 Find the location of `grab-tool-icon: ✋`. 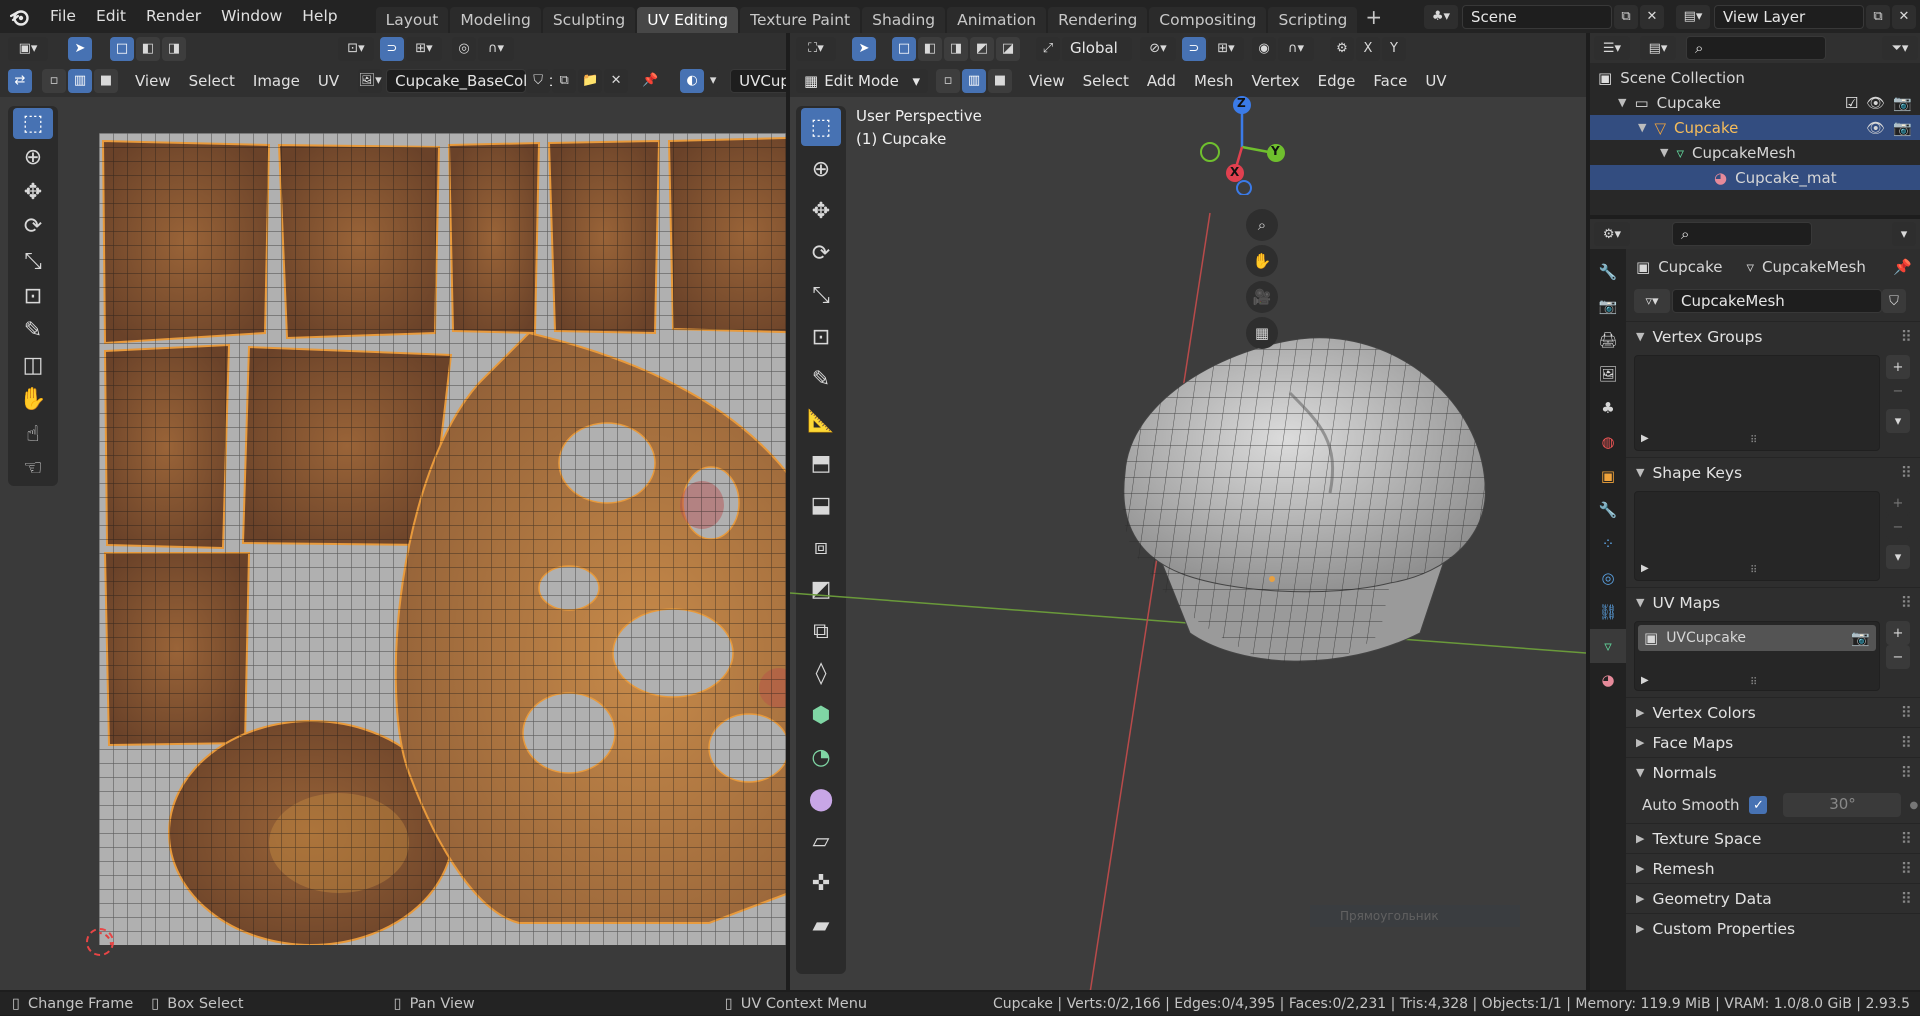

grab-tool-icon: ✋ is located at coordinates (33, 399).